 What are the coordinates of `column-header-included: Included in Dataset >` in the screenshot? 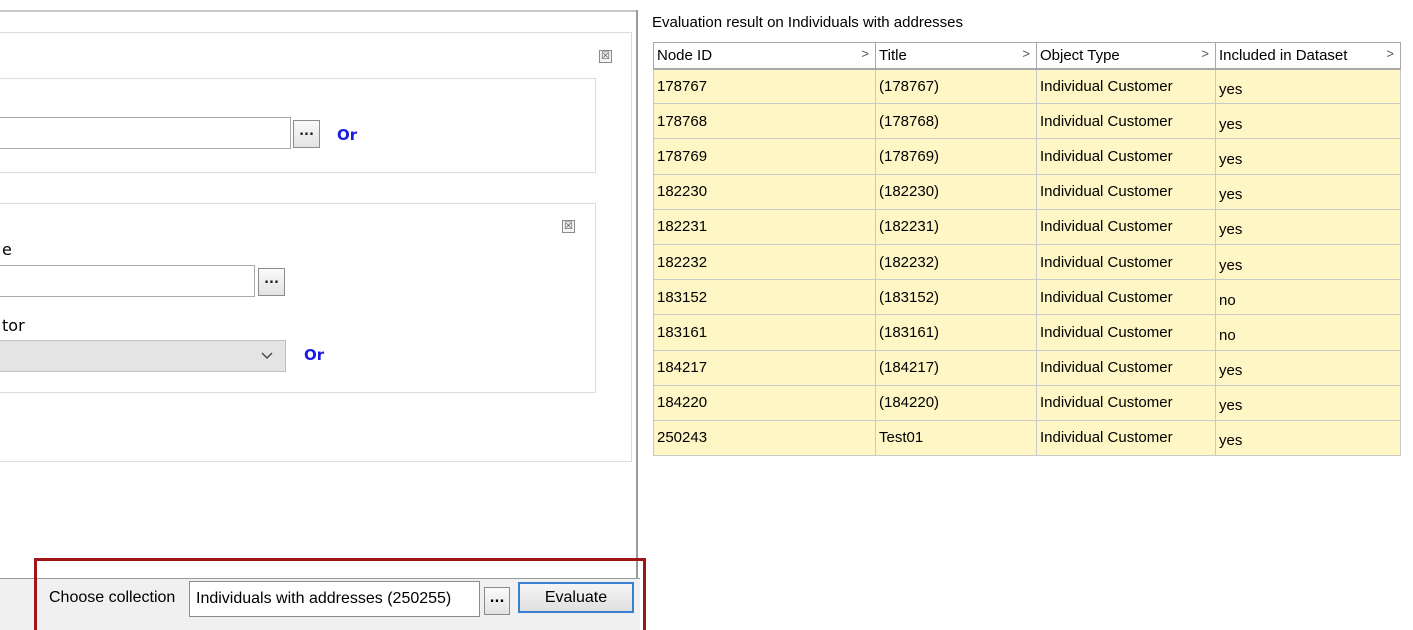 It's located at (1308, 56).